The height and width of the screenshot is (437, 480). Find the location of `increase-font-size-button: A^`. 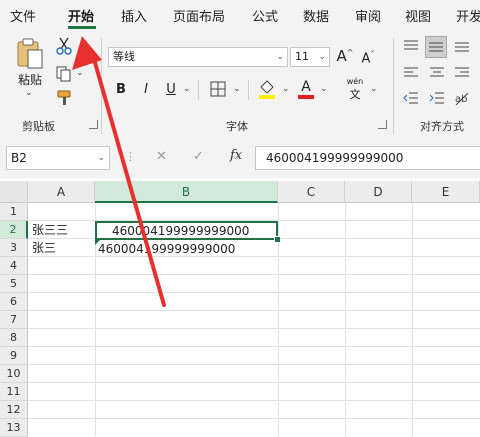

increase-font-size-button: A^ is located at coordinates (345, 56).